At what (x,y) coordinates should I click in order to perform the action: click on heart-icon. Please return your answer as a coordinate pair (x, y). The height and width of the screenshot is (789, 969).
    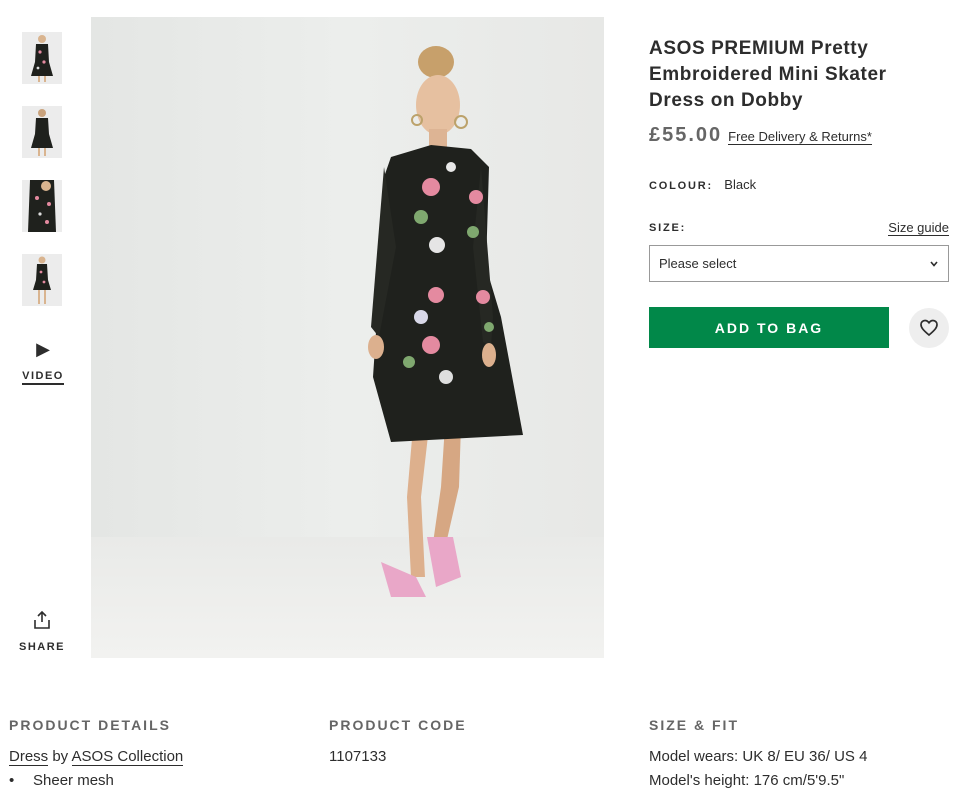
    Looking at the image, I should click on (929, 327).